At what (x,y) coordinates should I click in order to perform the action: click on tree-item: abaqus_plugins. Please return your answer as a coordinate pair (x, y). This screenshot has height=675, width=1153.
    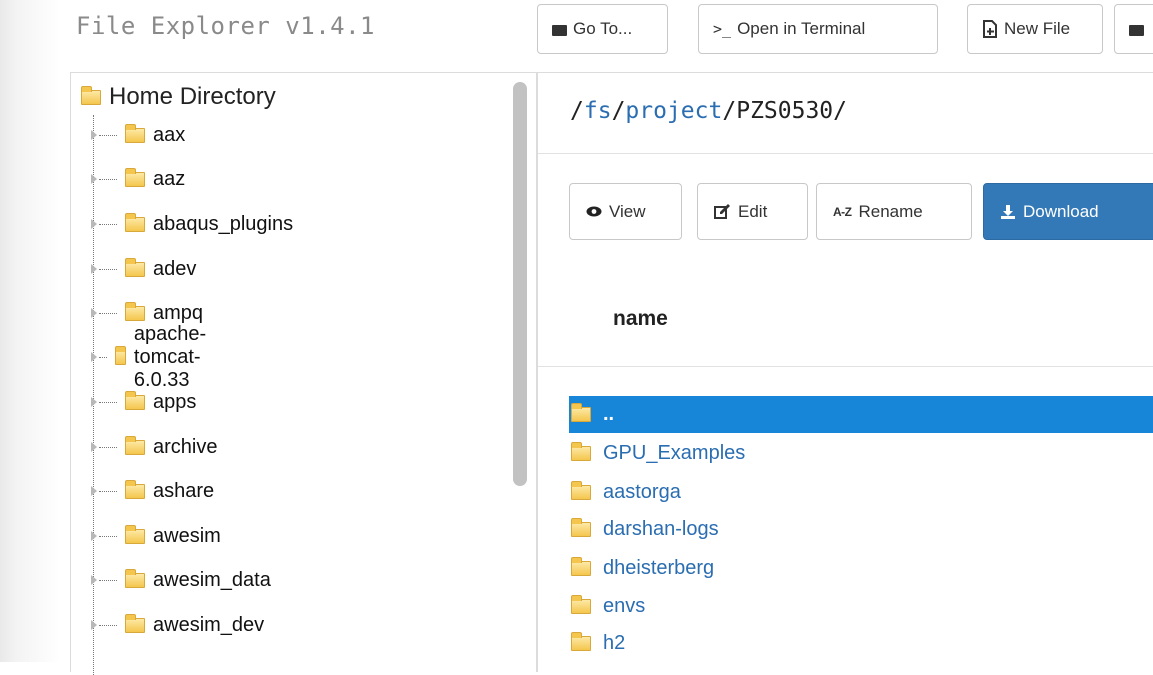
    Looking at the image, I should click on (192, 224).